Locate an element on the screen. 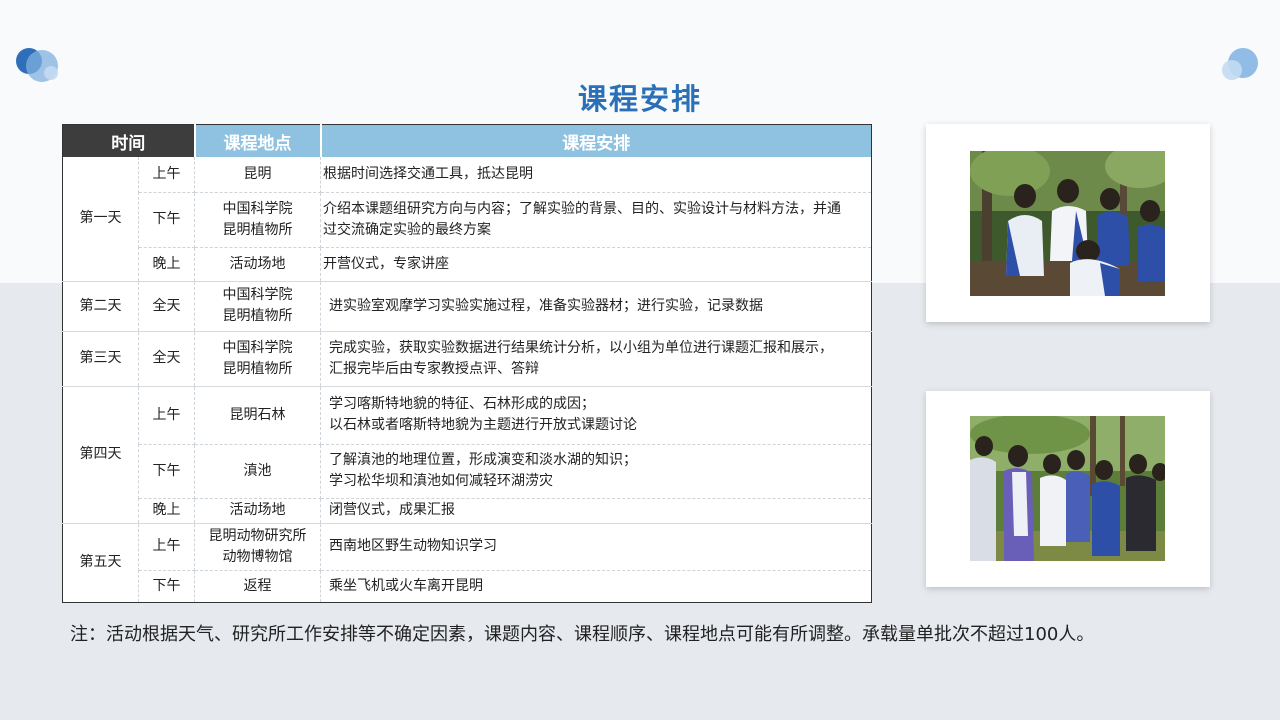  plan-cell: 开营仪式，专家讲座 is located at coordinates (596, 264).